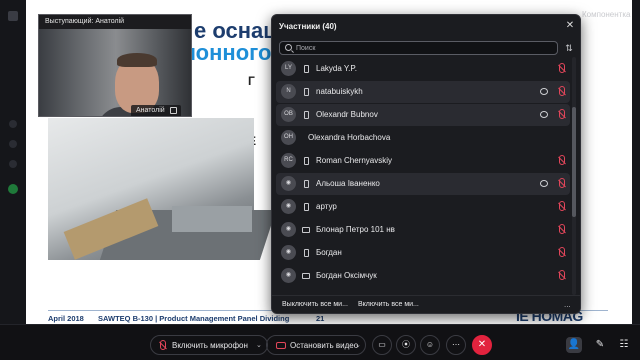 The image size is (640, 360). Describe the element at coordinates (423, 230) in the screenshot. I see `participant-row: ◉ Блонар Петро 101 нв` at that location.